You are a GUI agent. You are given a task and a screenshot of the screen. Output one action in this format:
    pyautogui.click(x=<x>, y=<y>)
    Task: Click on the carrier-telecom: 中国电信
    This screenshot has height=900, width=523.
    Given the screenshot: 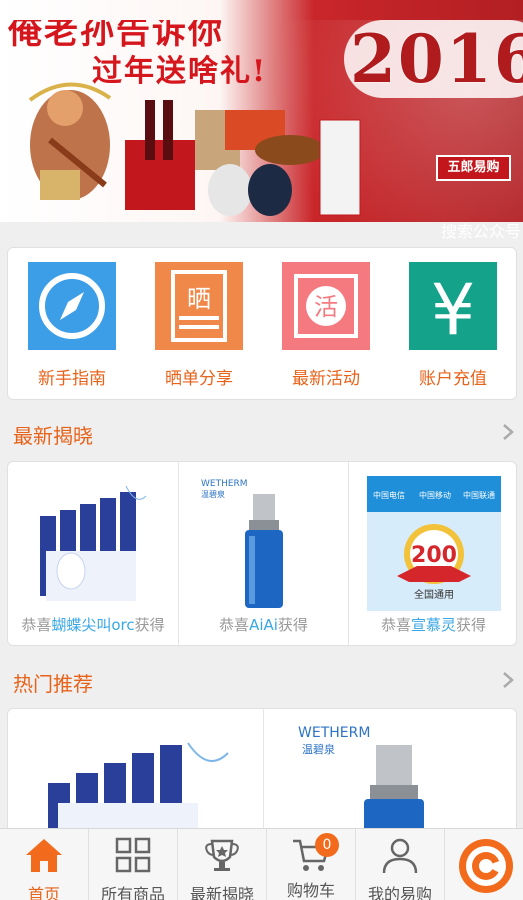 What is the action you would take?
    pyautogui.click(x=389, y=495)
    